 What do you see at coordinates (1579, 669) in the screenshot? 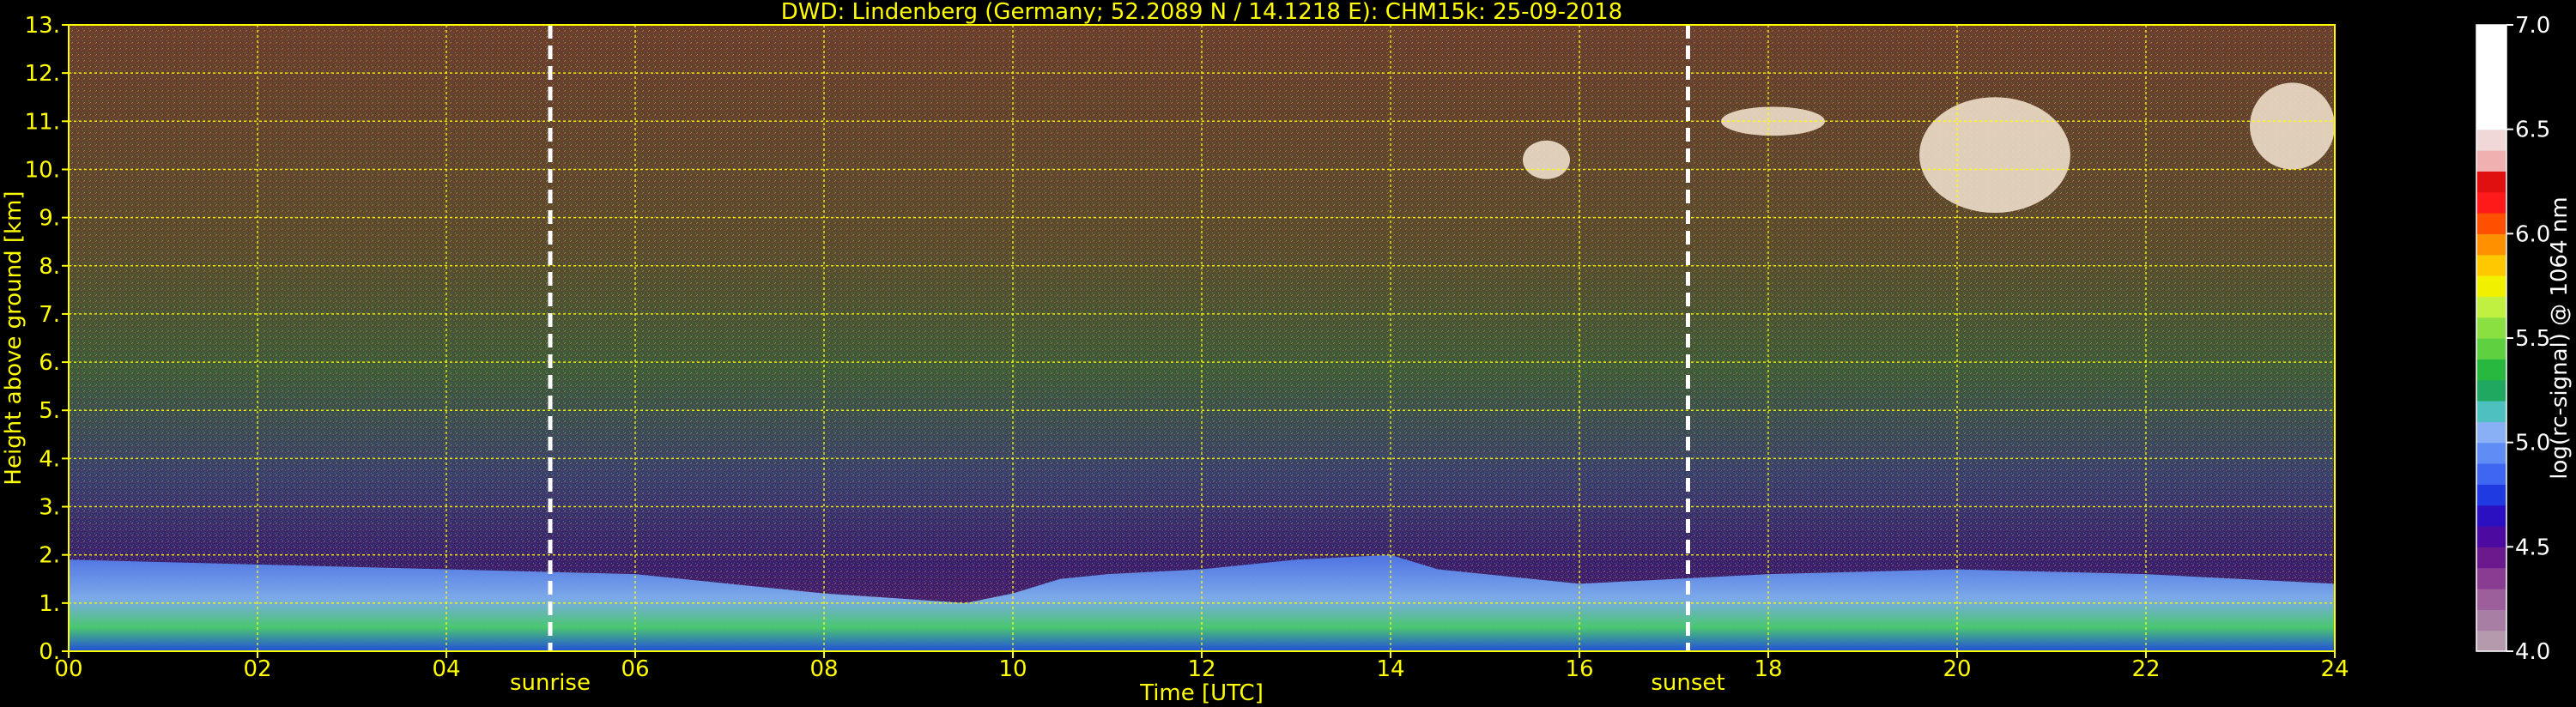
I see `x-tick-label: 16` at bounding box center [1579, 669].